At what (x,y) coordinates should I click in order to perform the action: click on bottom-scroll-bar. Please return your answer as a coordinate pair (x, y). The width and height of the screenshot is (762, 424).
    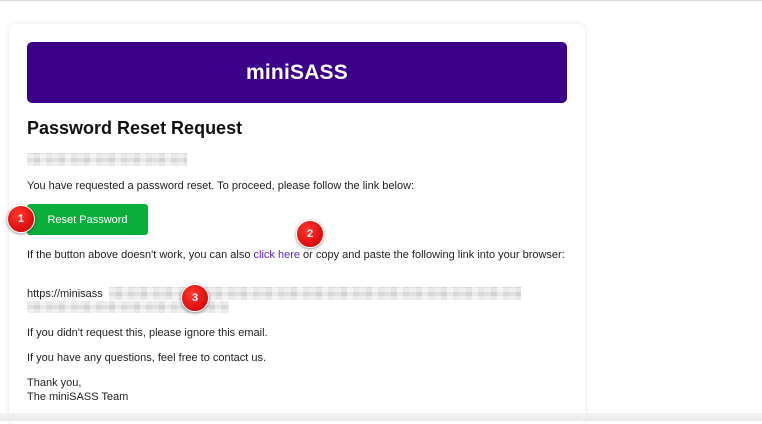
    Looking at the image, I should click on (381, 417).